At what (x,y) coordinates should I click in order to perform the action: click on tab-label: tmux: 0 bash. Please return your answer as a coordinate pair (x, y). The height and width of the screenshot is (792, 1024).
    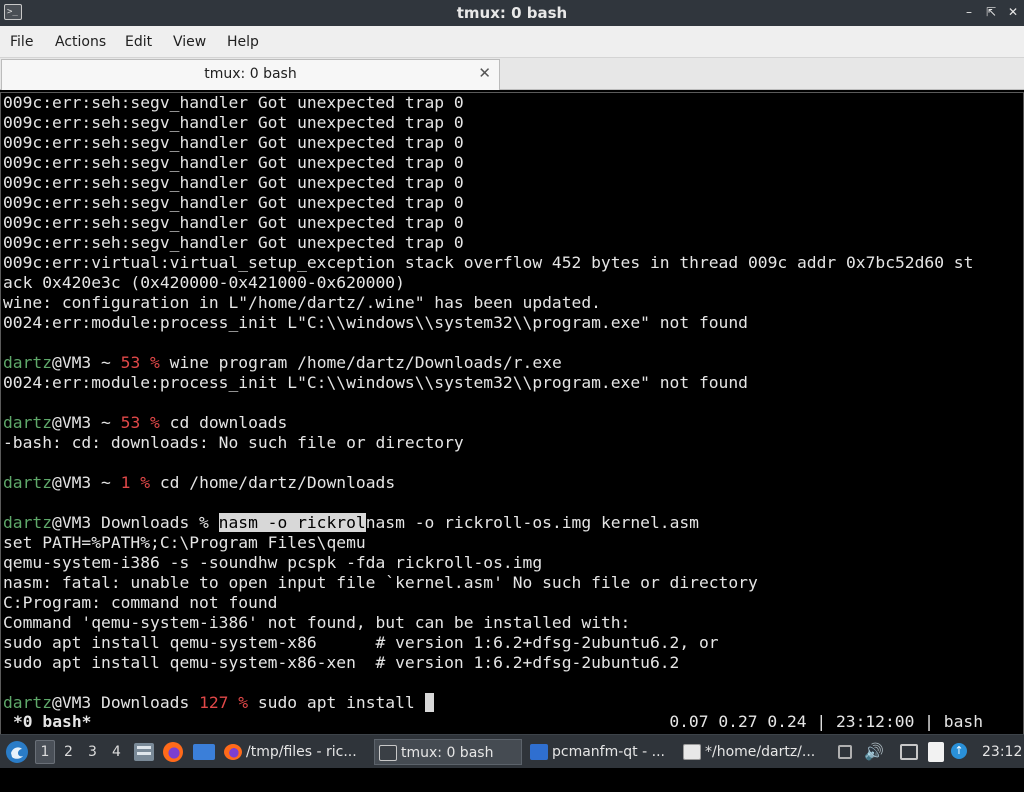
    Looking at the image, I should click on (250, 74).